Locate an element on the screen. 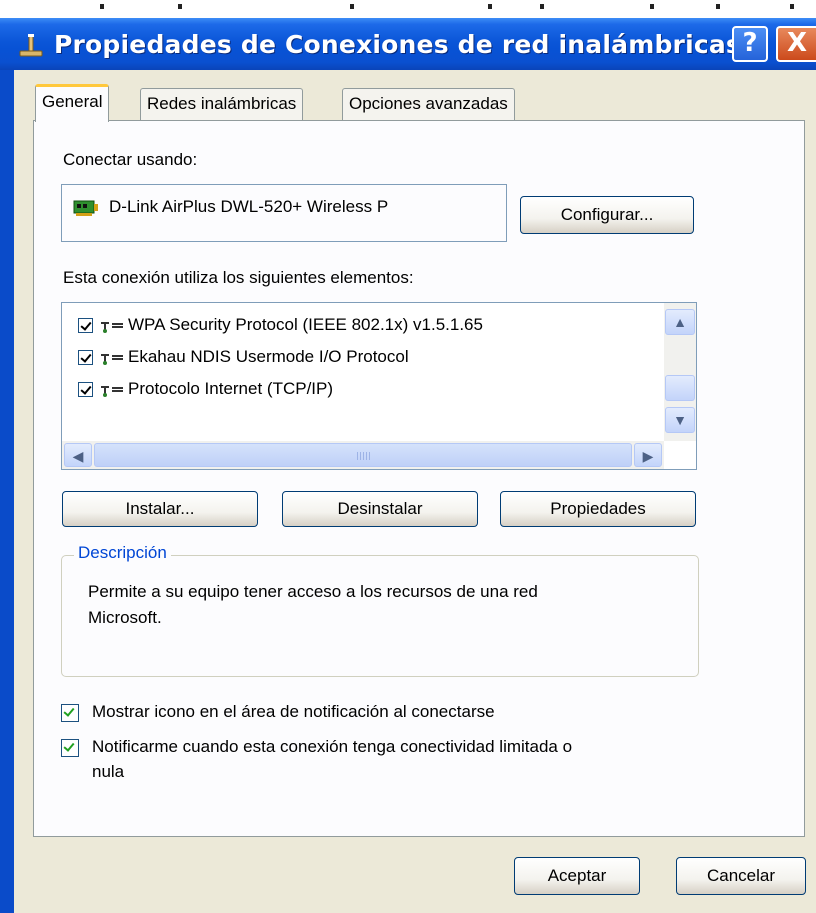 The height and width of the screenshot is (913, 816). horizontal-scroll-thumb is located at coordinates (363, 455).